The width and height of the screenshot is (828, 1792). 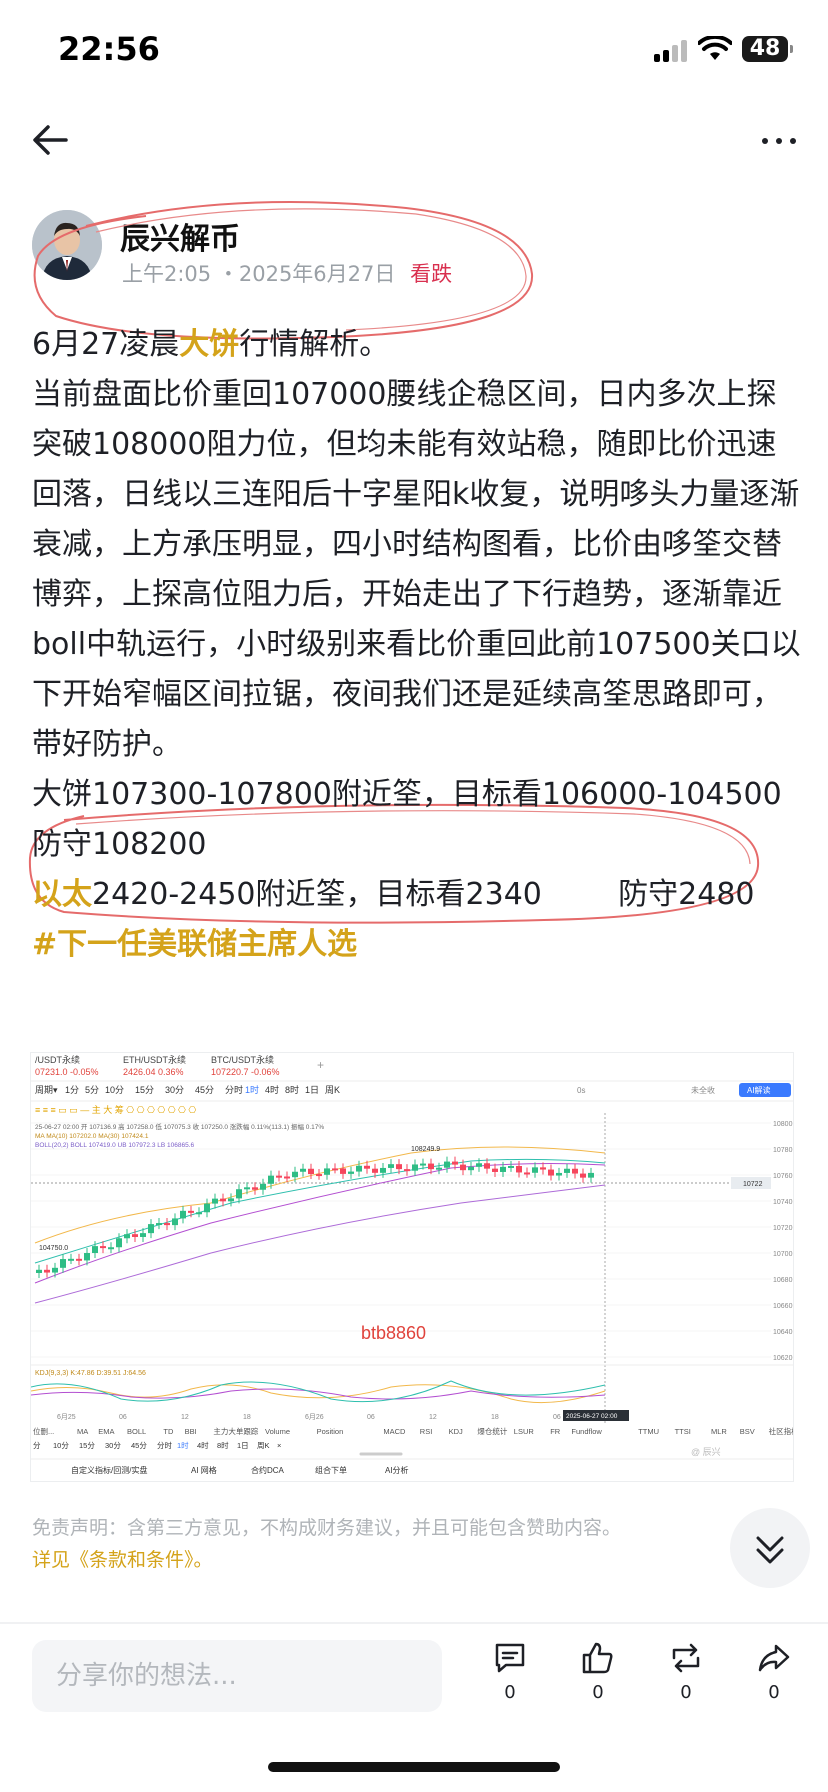 What do you see at coordinates (263, 1445) in the screenshot?
I see `bottom-timeframe-10: 周K` at bounding box center [263, 1445].